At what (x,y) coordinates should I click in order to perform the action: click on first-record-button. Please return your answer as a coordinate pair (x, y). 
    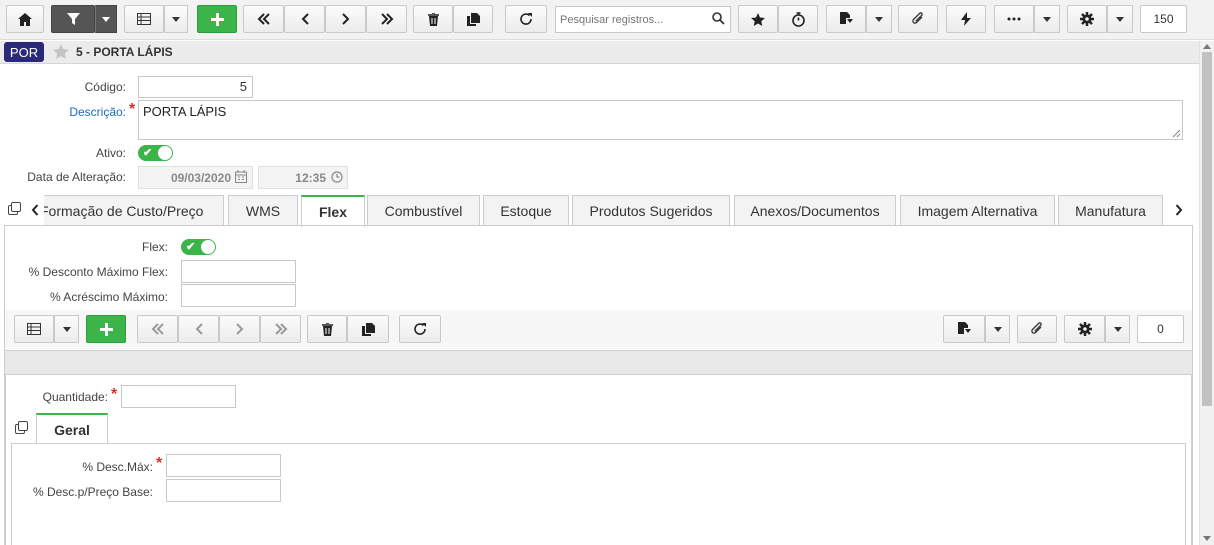
    Looking at the image, I should click on (263, 19).